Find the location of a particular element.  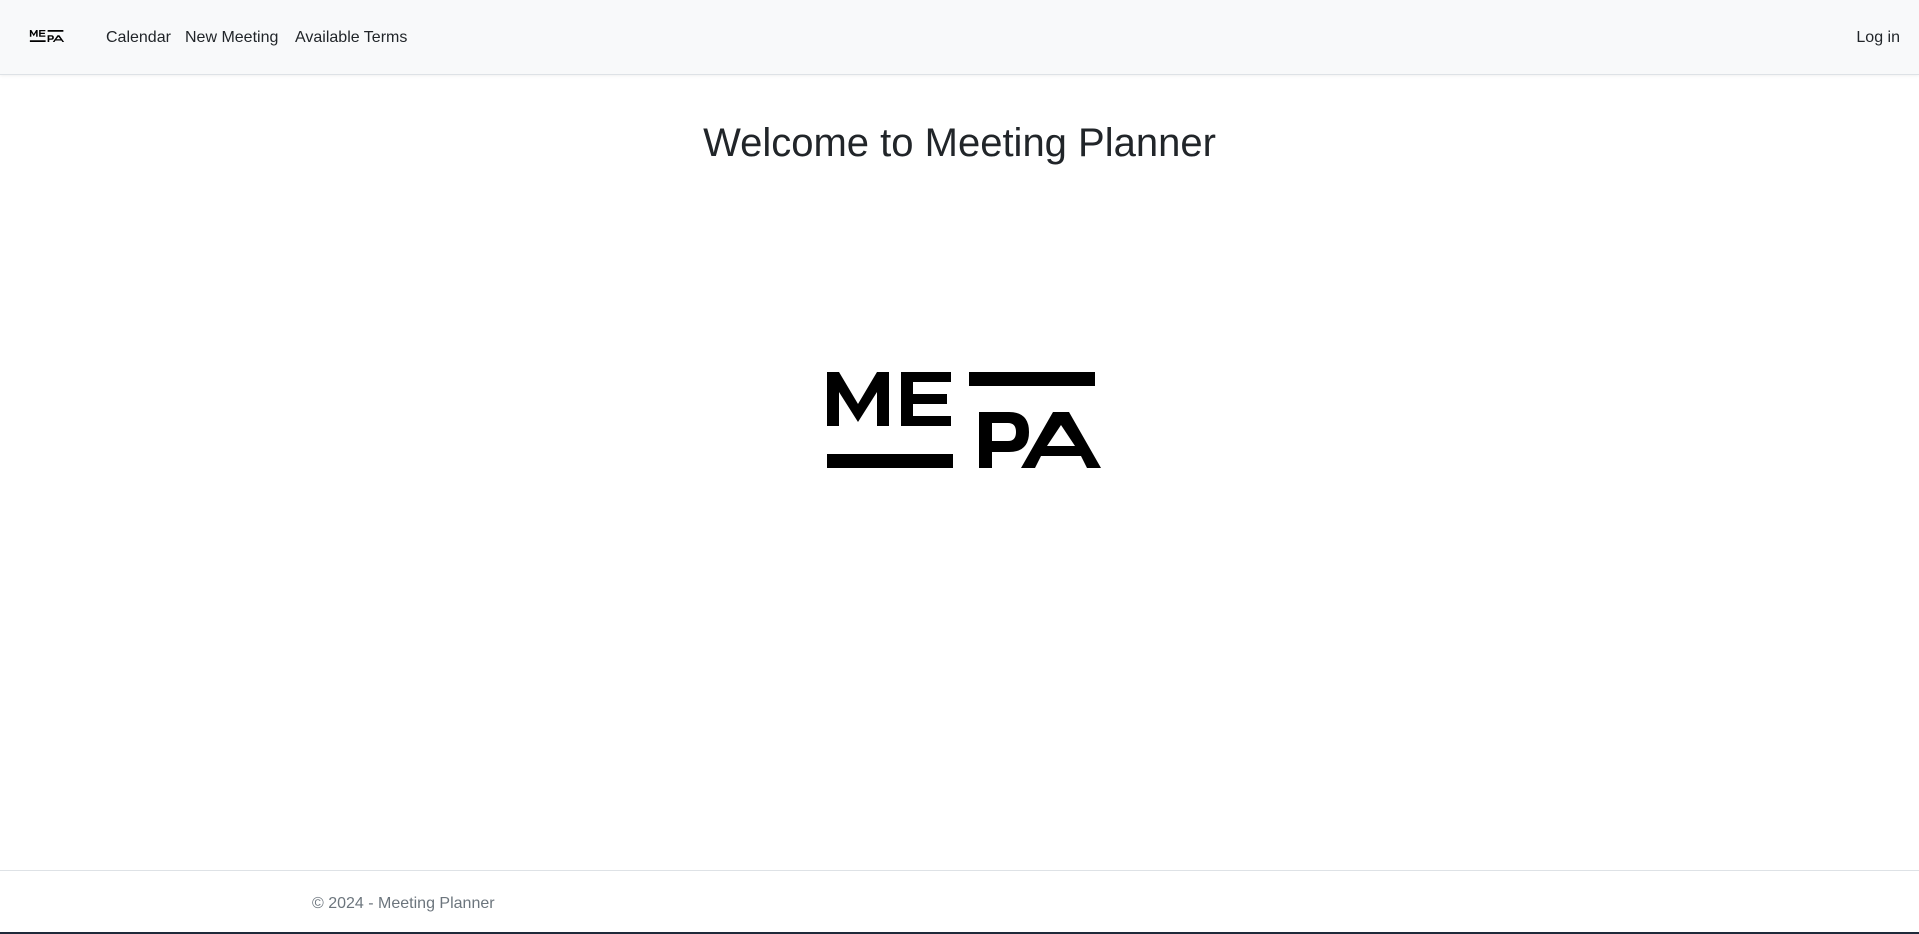

login-link: Log in is located at coordinates (1878, 38).